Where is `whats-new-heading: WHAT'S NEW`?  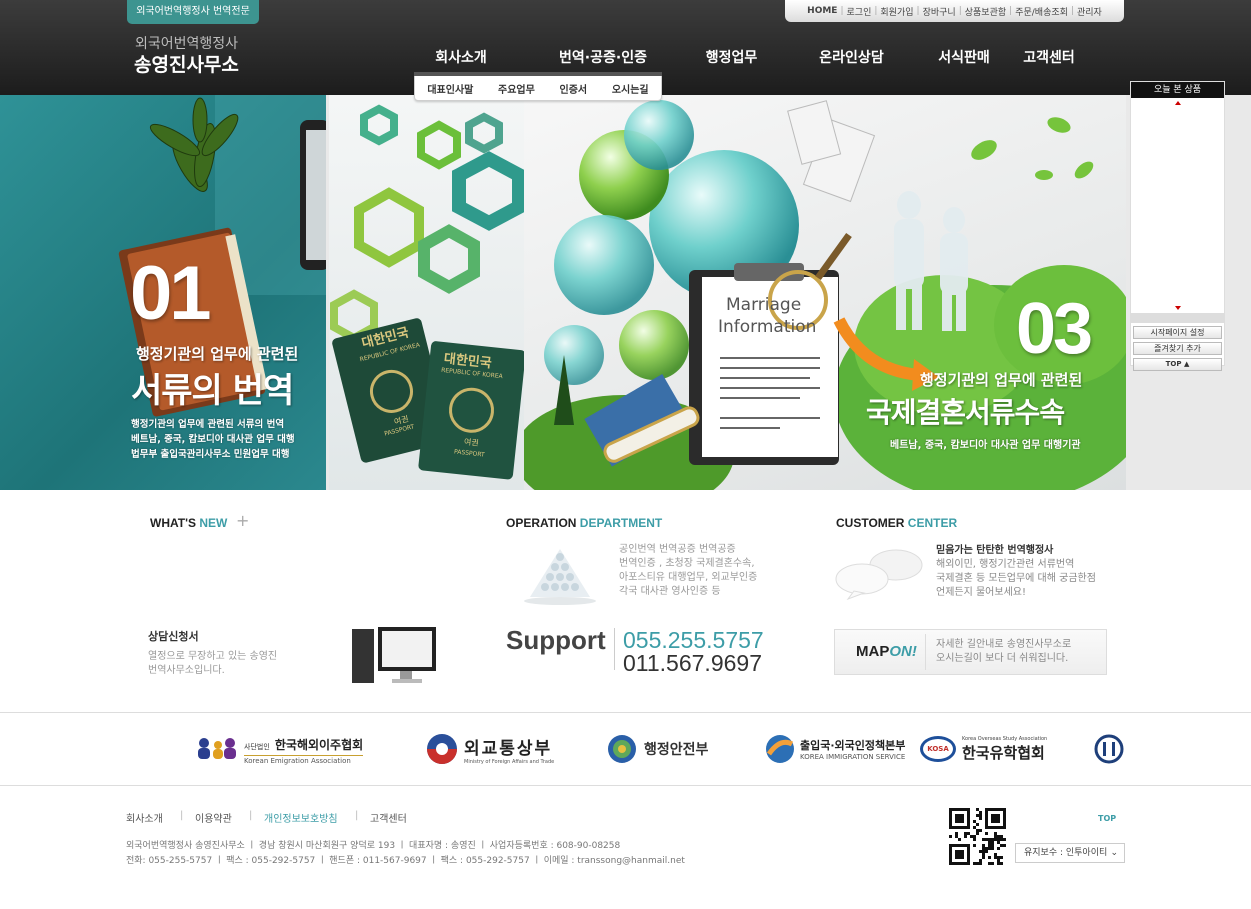 whats-new-heading: WHAT'S NEW is located at coordinates (188, 523).